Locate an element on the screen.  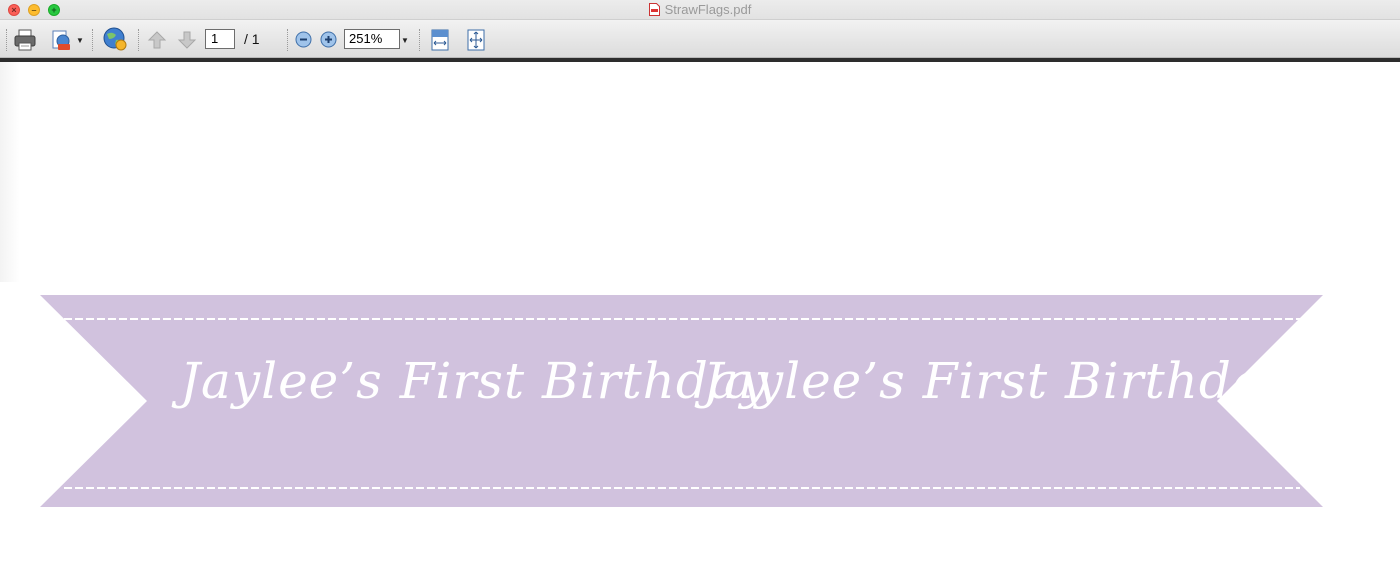
print-icon is located at coordinates (25, 40).